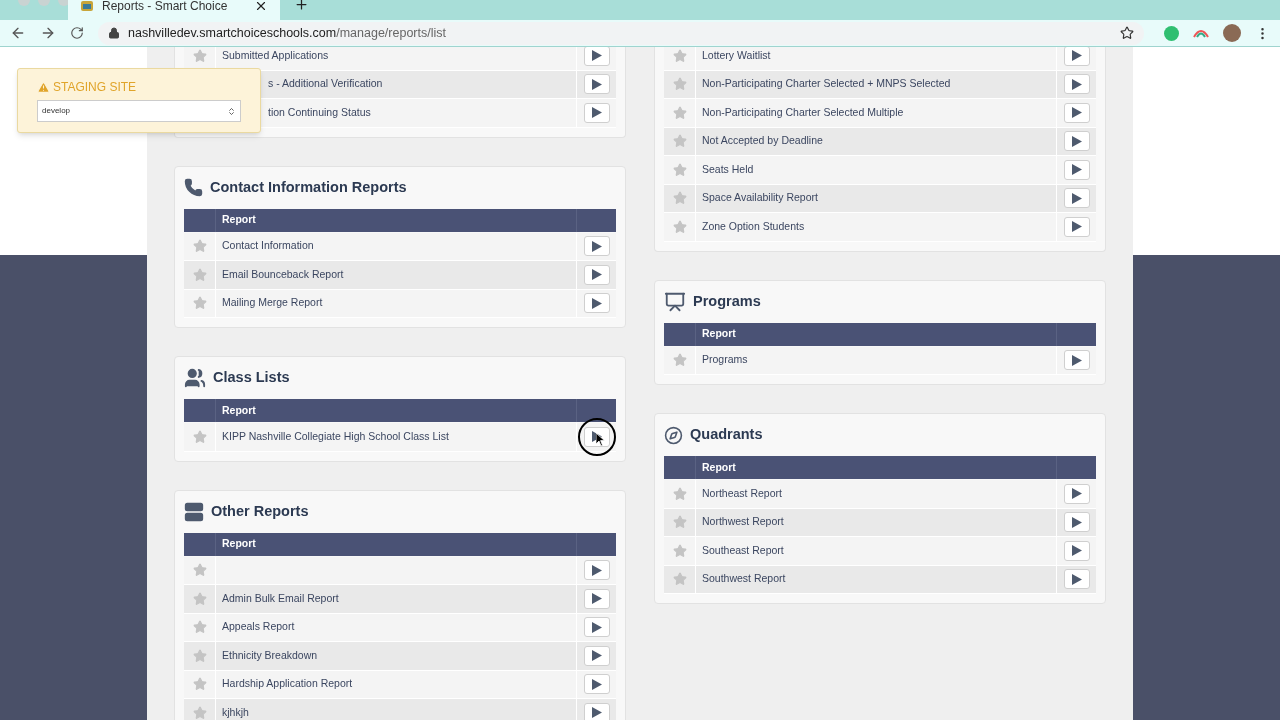 Image resolution: width=1280 pixels, height=720 pixels. What do you see at coordinates (165, 7) in the screenshot?
I see `tab-title: Reports - Smart Choice` at bounding box center [165, 7].